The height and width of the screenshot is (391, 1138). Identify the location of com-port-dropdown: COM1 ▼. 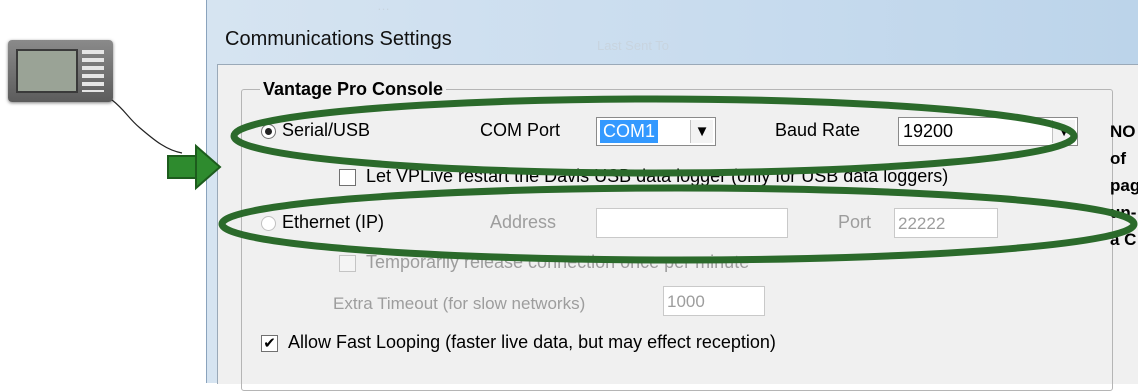
(656, 131).